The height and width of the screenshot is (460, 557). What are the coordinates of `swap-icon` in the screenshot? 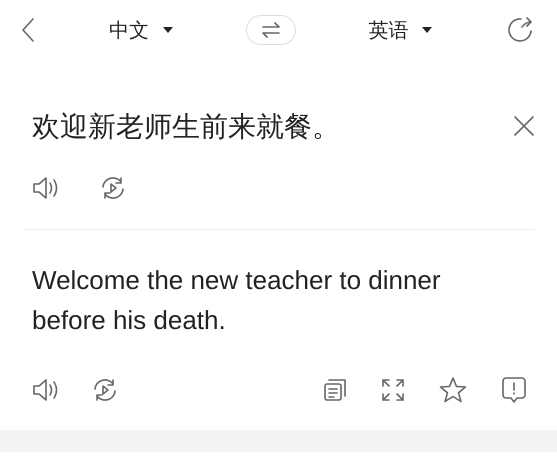 It's located at (270, 30).